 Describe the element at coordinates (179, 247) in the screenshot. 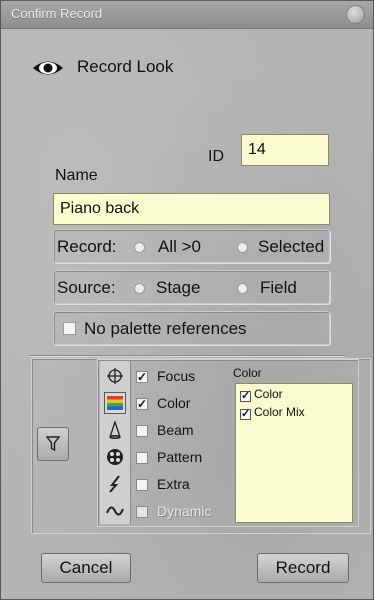

I see `record-option-all: All >0` at that location.